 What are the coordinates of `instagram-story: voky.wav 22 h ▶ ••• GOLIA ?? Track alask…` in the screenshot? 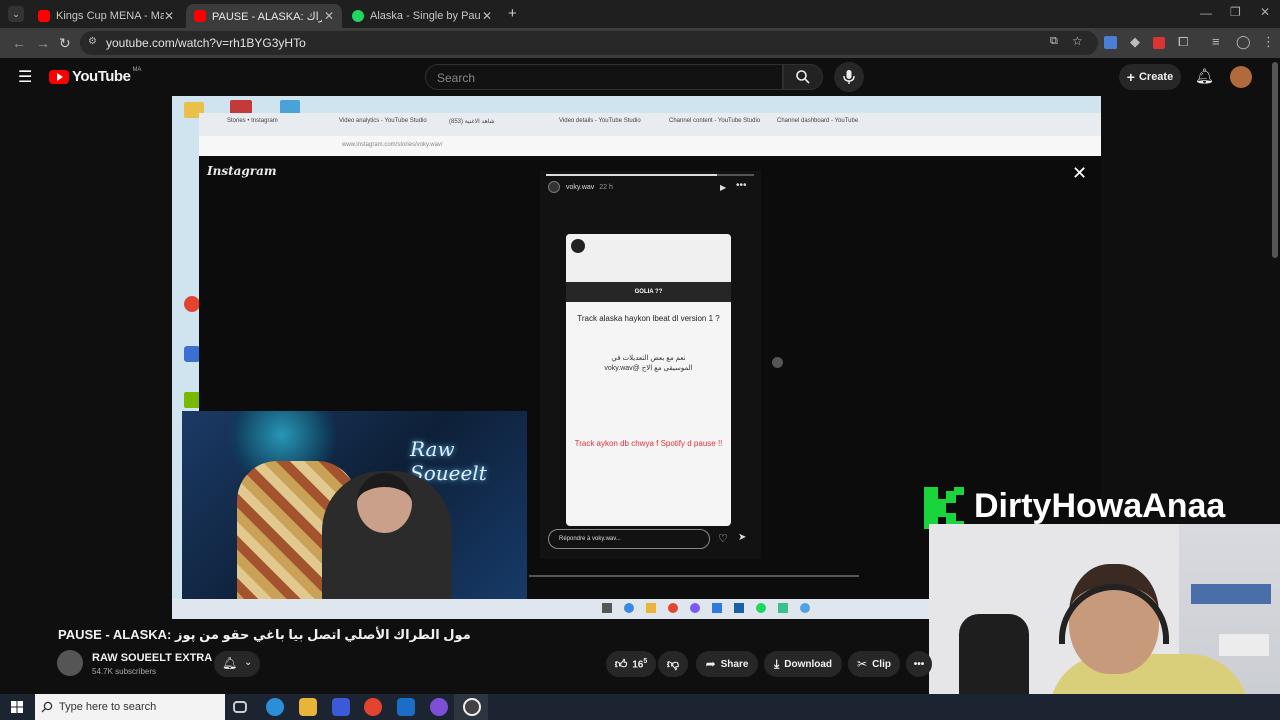 It's located at (650, 365).